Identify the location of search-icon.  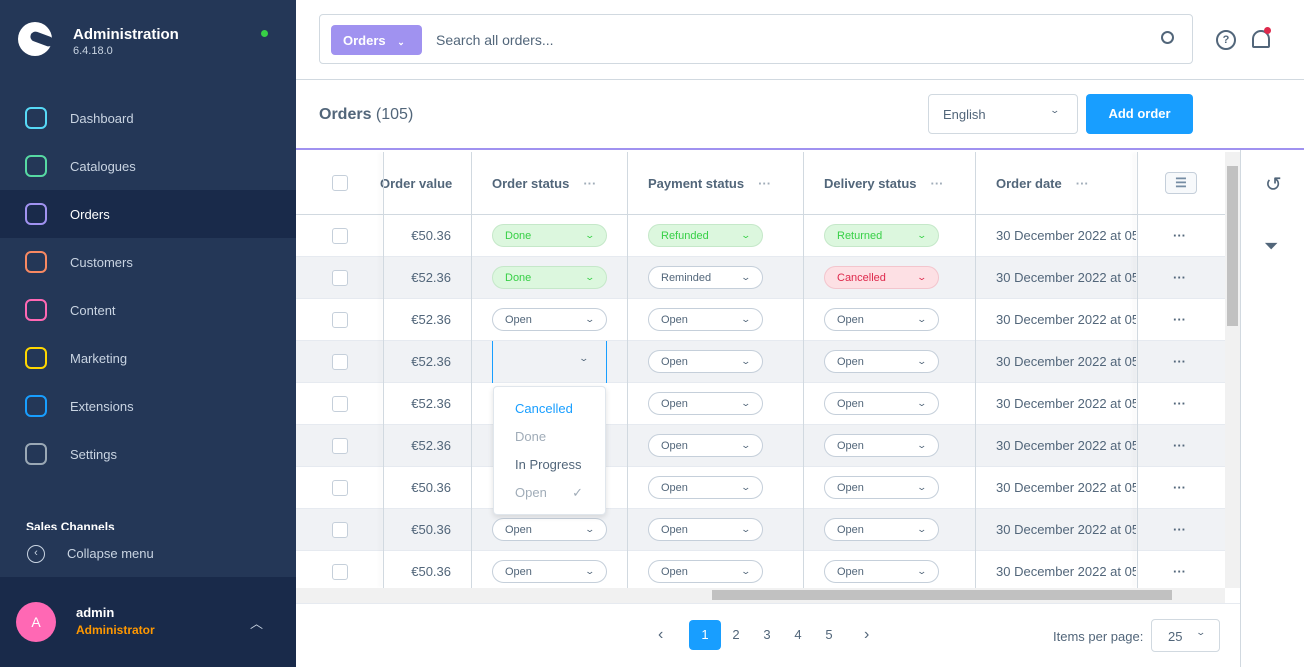
(1167, 37).